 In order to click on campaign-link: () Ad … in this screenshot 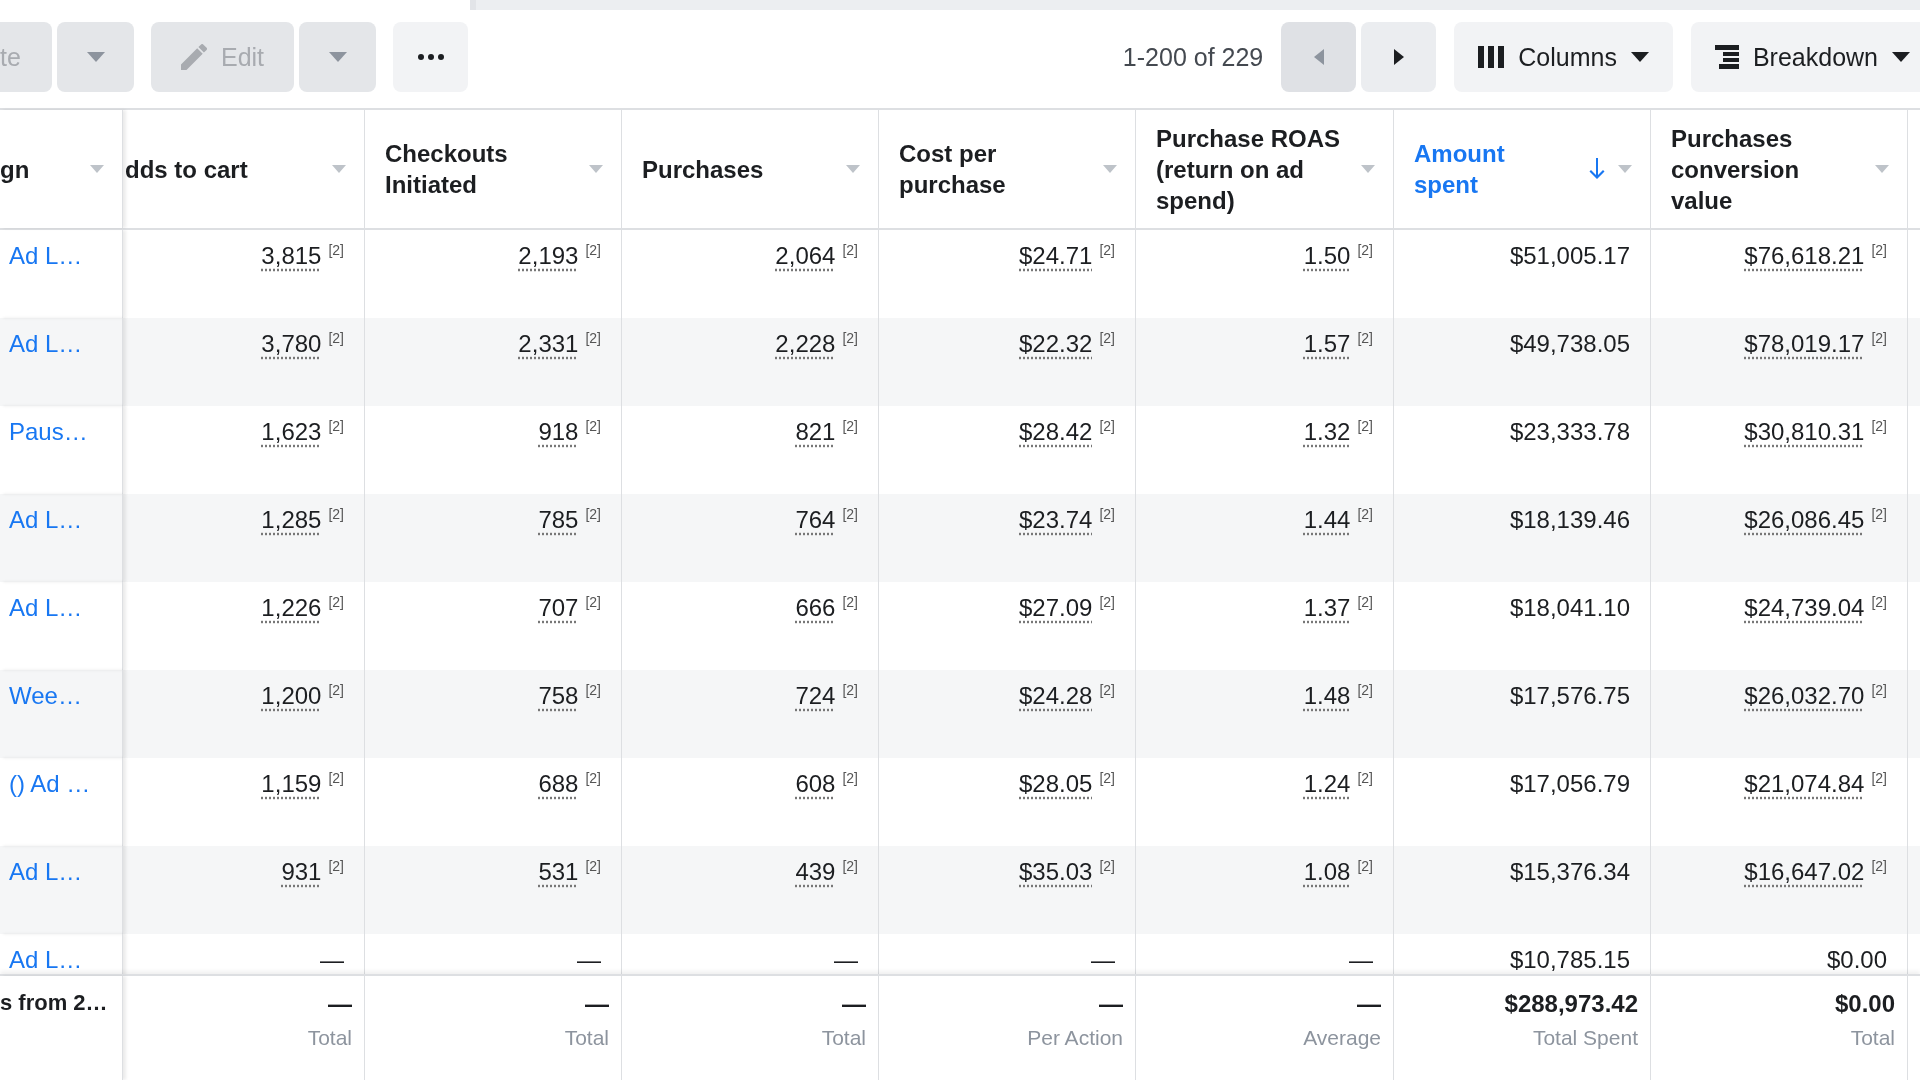, I will do `click(50, 783)`.